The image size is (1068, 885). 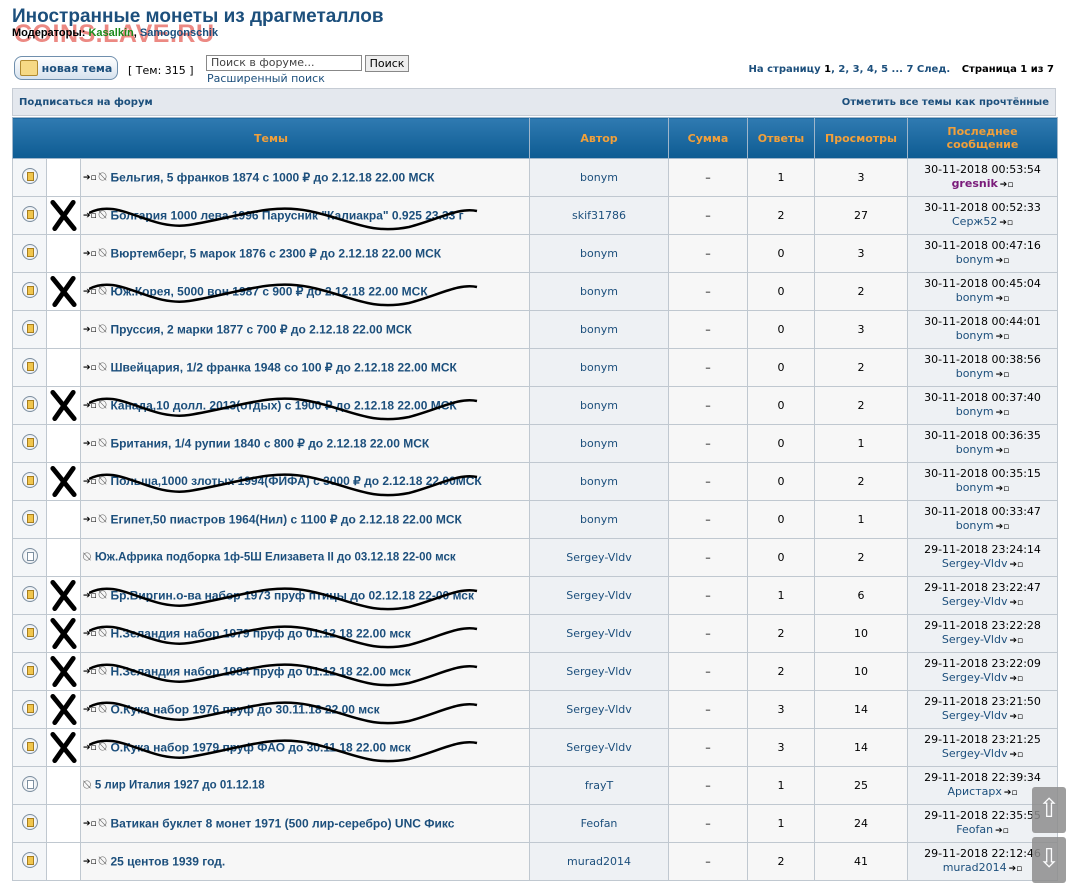 I want to click on mark-read-link: Отметить все темы как прочтённые, so click(x=945, y=102).